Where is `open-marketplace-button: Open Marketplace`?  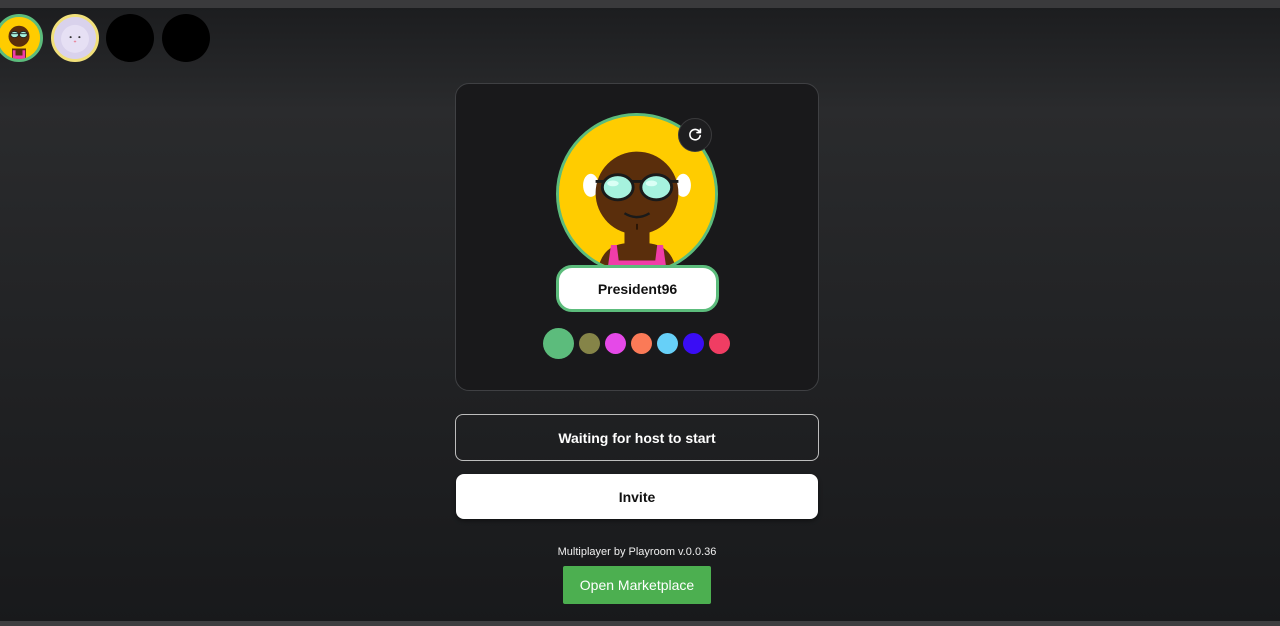 open-marketplace-button: Open Marketplace is located at coordinates (637, 585).